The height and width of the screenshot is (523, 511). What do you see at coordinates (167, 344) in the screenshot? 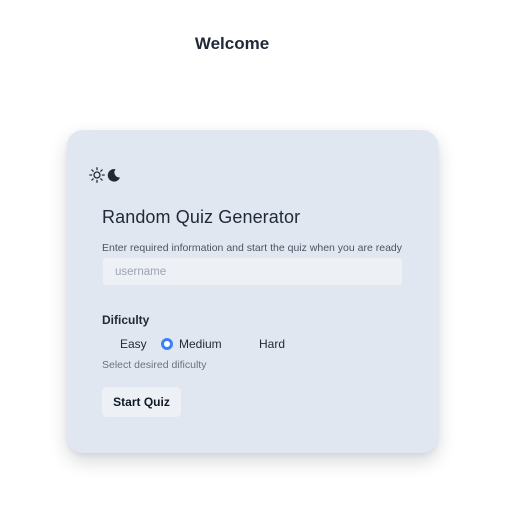
I see `radio-medium` at bounding box center [167, 344].